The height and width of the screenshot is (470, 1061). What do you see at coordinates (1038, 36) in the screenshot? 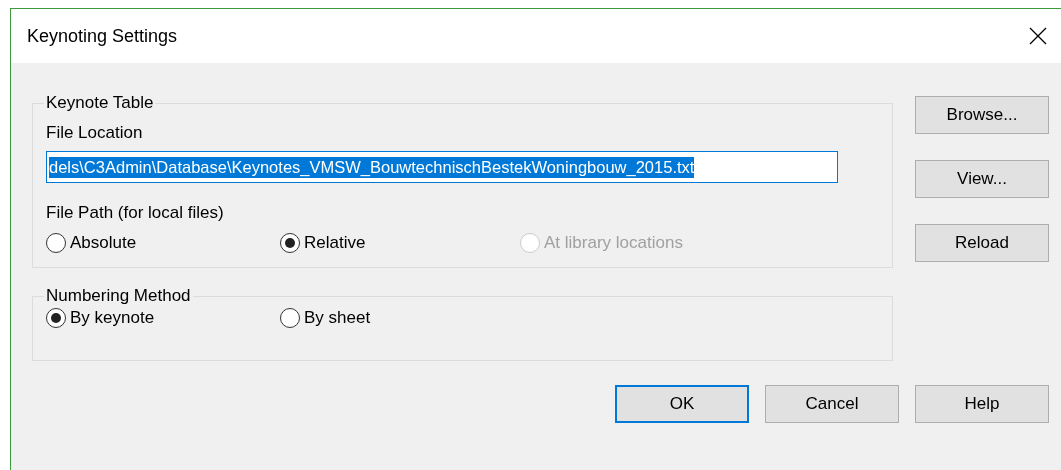
I see `close-icon` at bounding box center [1038, 36].